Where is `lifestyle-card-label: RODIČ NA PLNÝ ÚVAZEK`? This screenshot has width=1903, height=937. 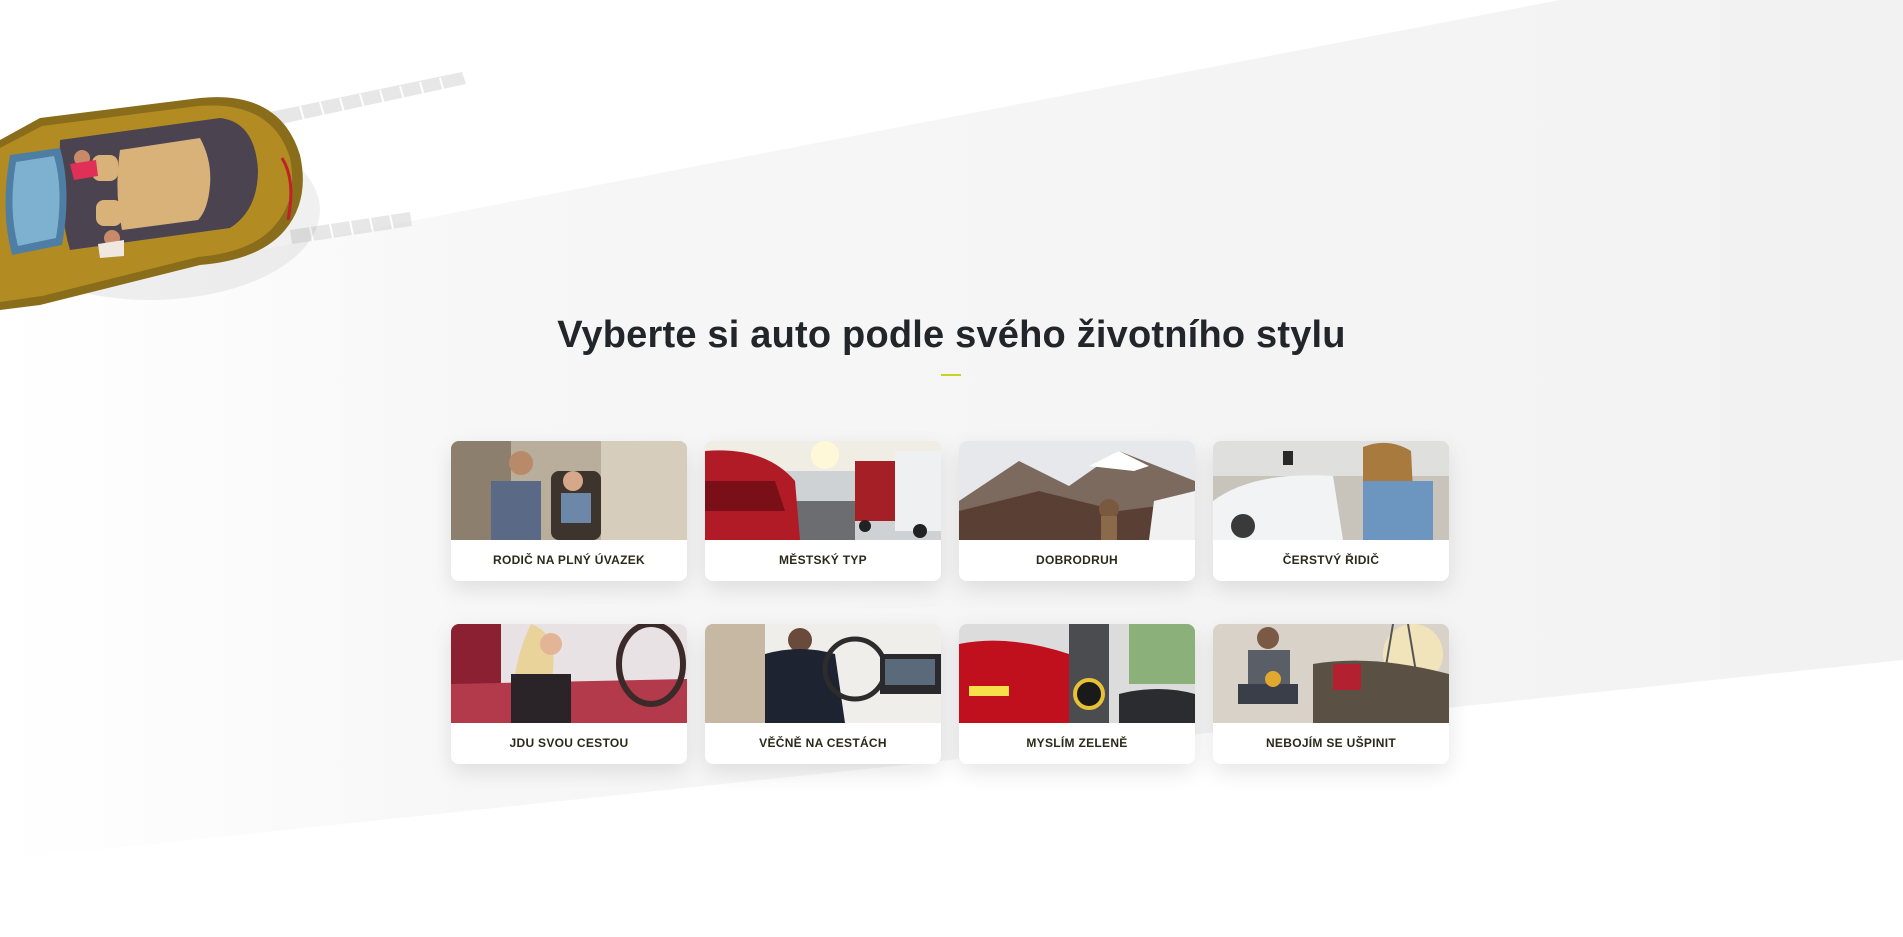 lifestyle-card-label: RODIČ NA PLNÝ ÚVAZEK is located at coordinates (568, 560).